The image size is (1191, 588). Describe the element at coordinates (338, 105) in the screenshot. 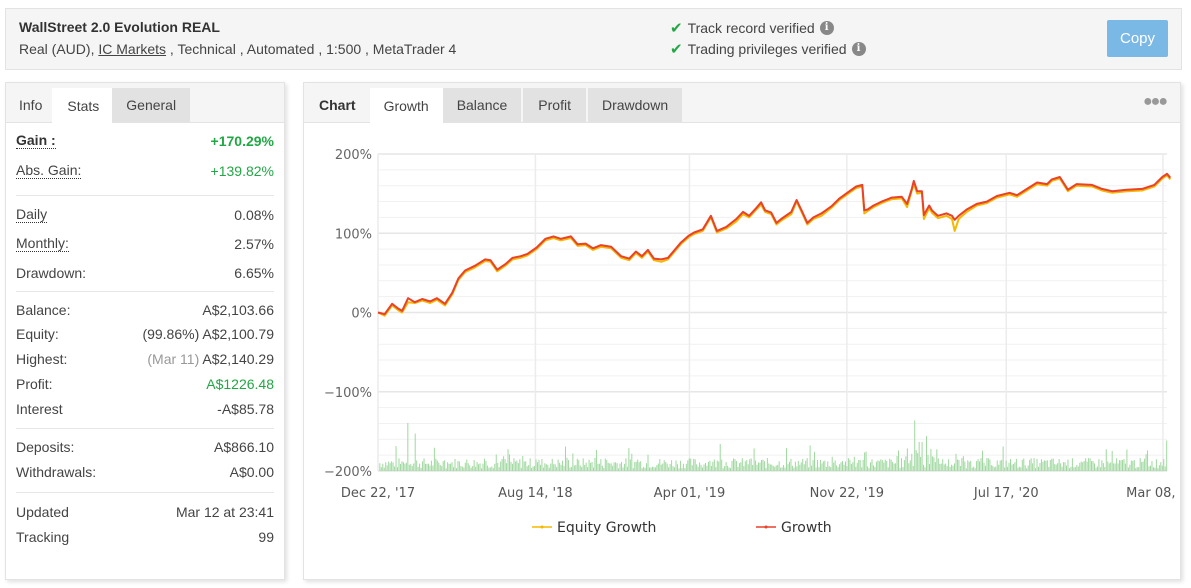

I see `tab-chart: Chart` at that location.